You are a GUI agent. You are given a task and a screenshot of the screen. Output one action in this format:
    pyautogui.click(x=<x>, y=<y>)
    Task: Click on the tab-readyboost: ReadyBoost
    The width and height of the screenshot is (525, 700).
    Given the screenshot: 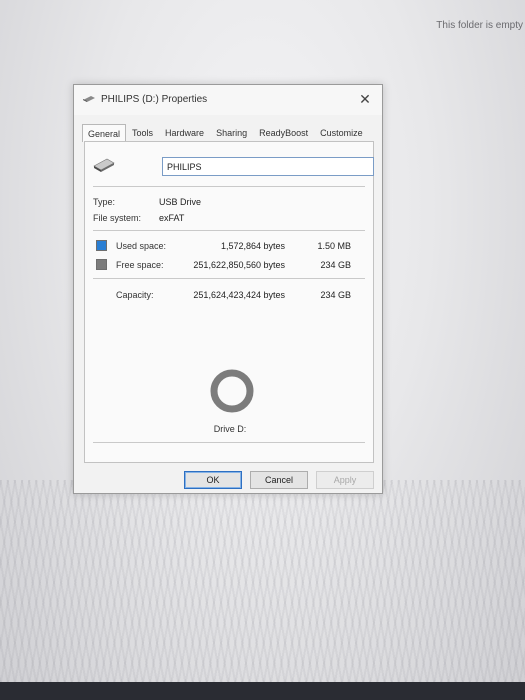 What is the action you would take?
    pyautogui.click(x=283, y=133)
    